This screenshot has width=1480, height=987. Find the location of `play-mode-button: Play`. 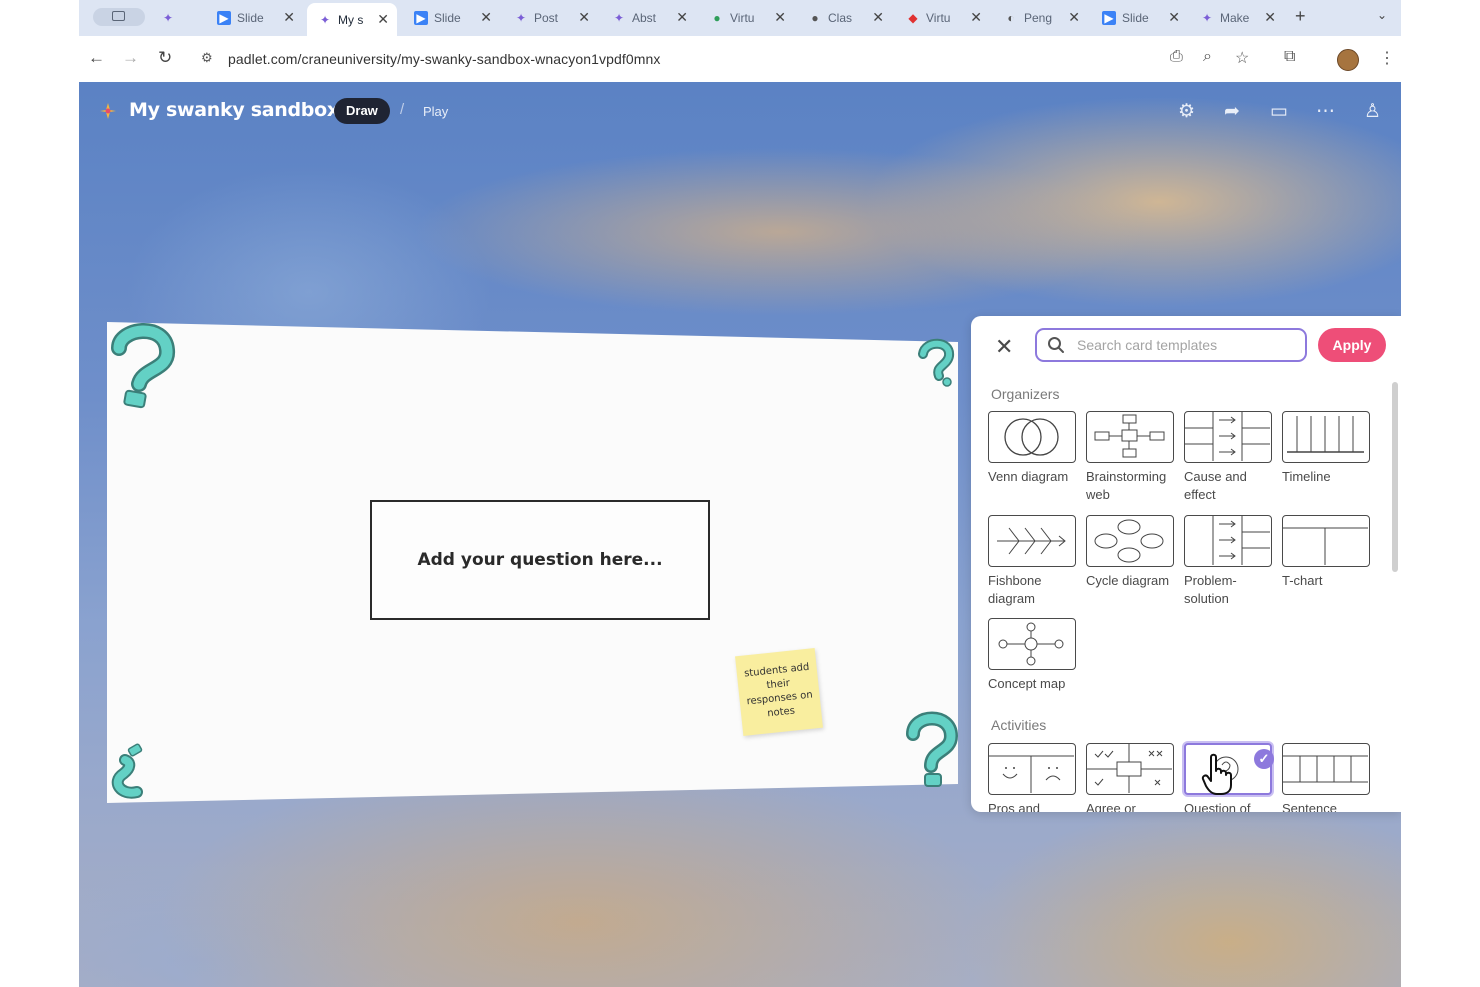

play-mode-button: Play is located at coordinates (435, 111).